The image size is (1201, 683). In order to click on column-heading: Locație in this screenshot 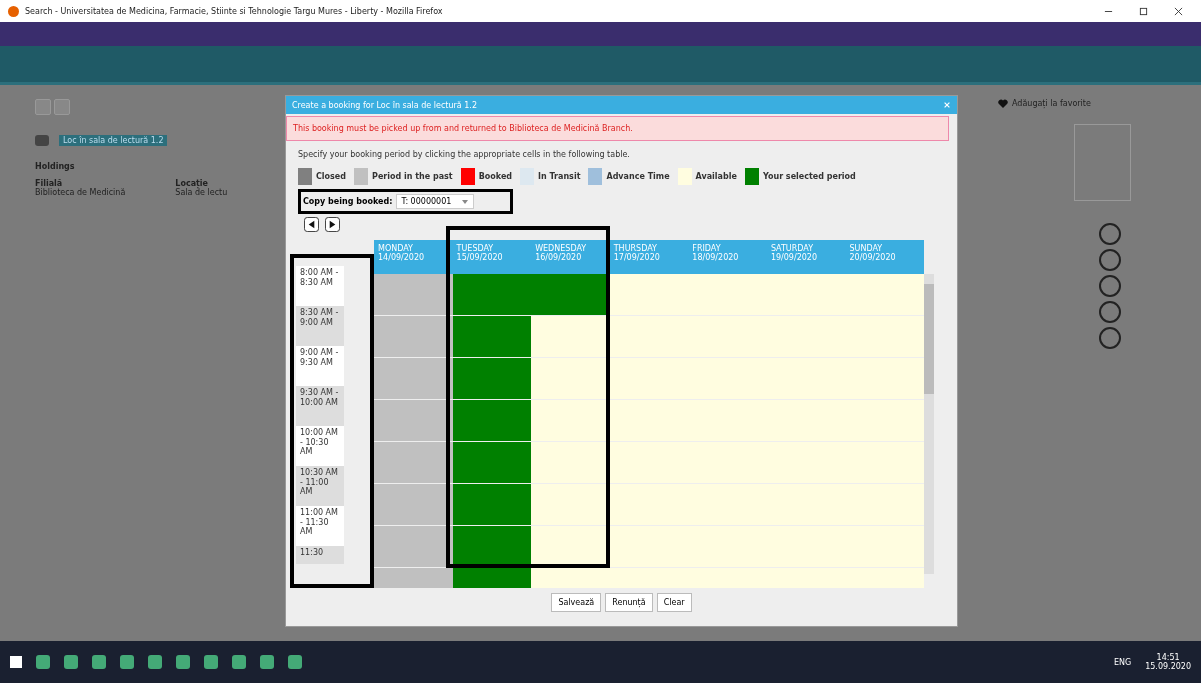, I will do `click(192, 183)`.